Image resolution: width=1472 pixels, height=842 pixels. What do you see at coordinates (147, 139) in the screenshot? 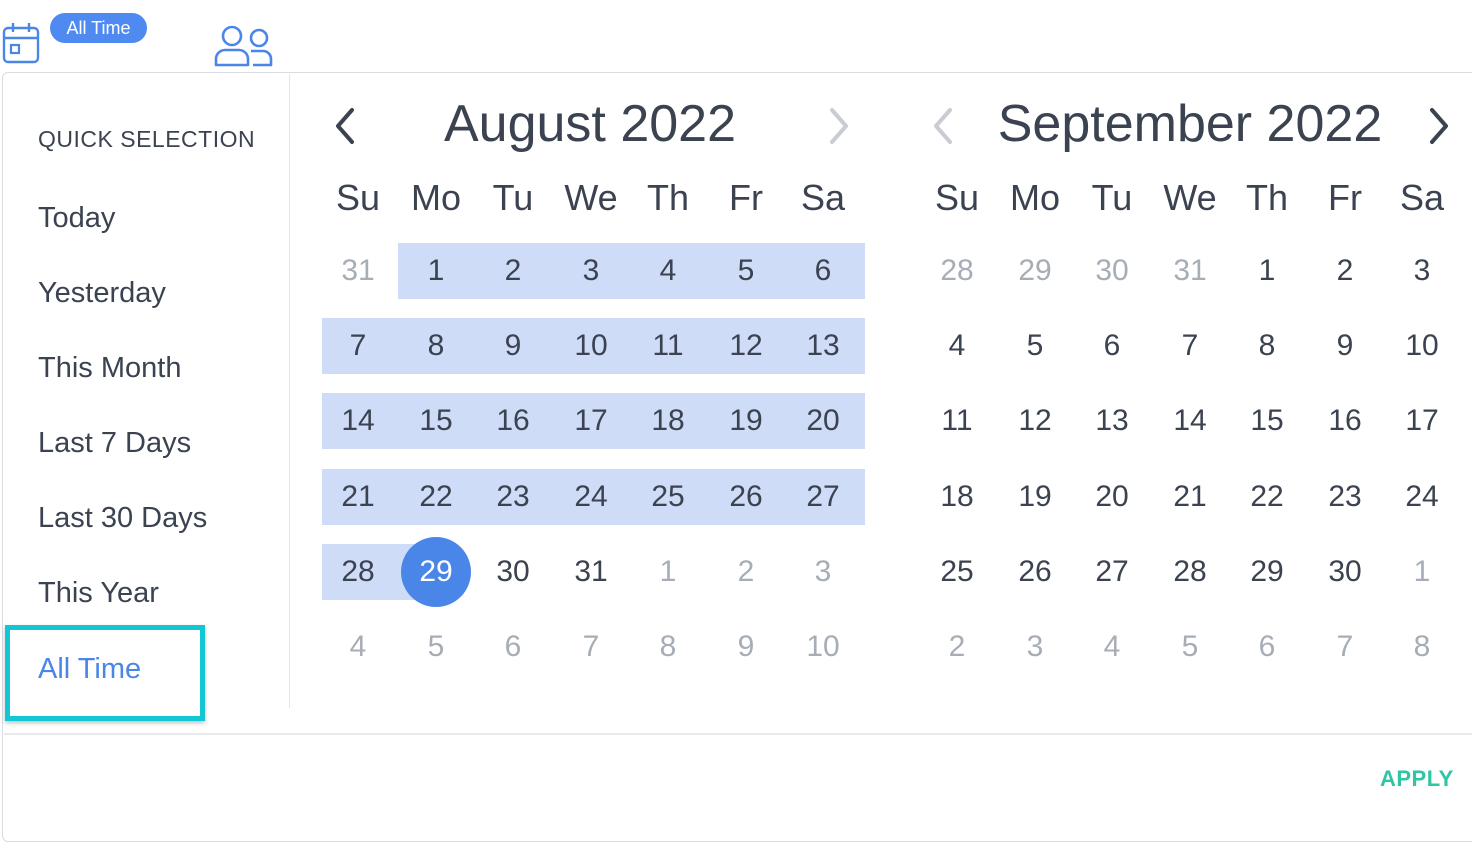
I see `quick-selection-title: QUICK SELECTION` at bounding box center [147, 139].